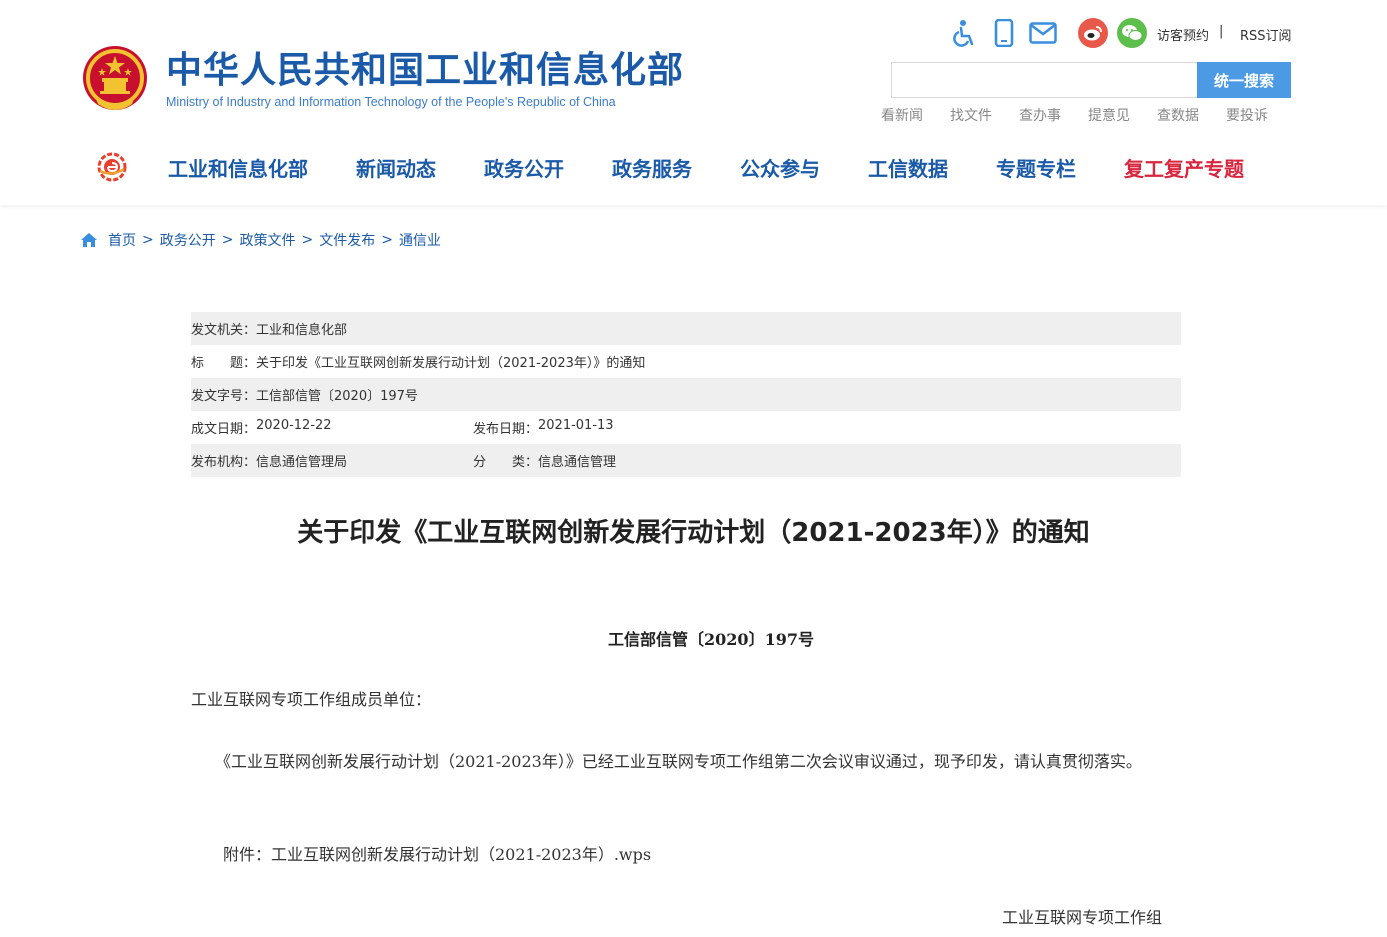 This screenshot has height=937, width=1387. I want to click on info-value: 2020-12-22, so click(294, 425).